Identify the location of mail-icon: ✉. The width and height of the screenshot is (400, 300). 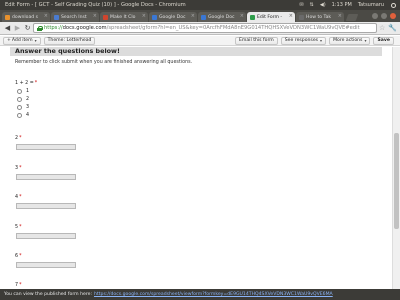
(301, 5).